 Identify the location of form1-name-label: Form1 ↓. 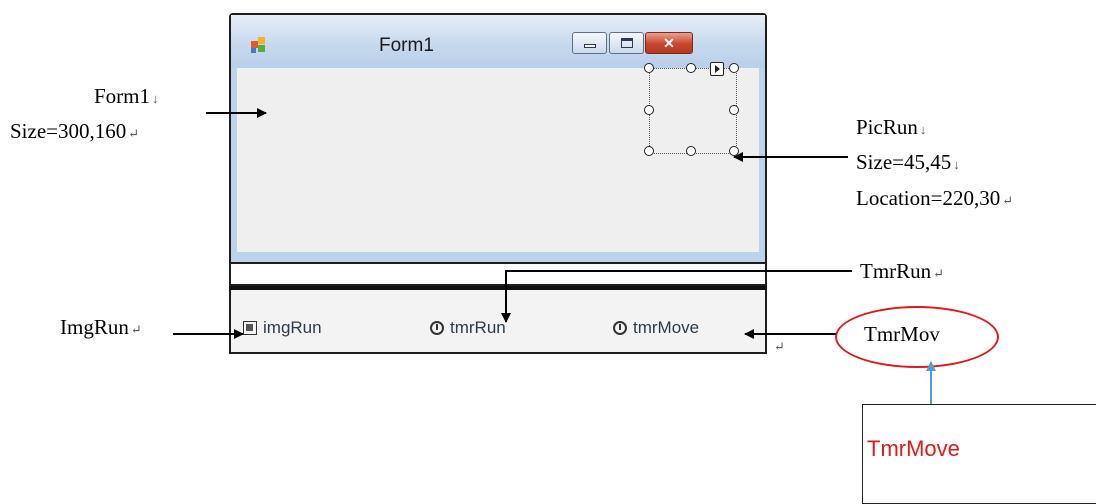
(126, 96).